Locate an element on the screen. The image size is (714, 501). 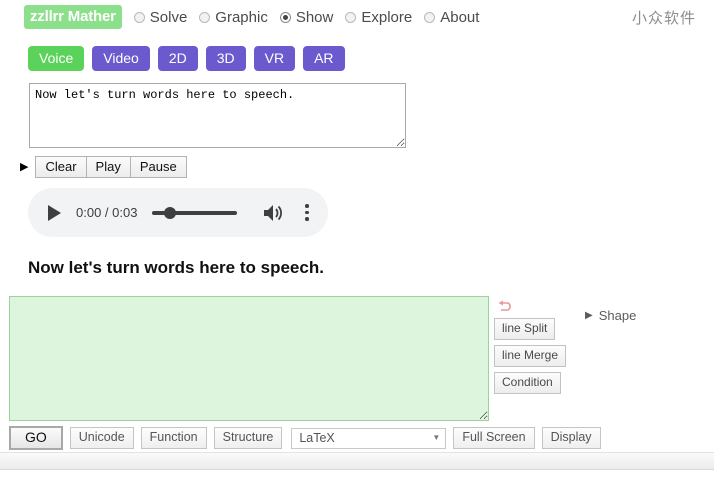
radio-item-about: About is located at coordinates (451, 17).